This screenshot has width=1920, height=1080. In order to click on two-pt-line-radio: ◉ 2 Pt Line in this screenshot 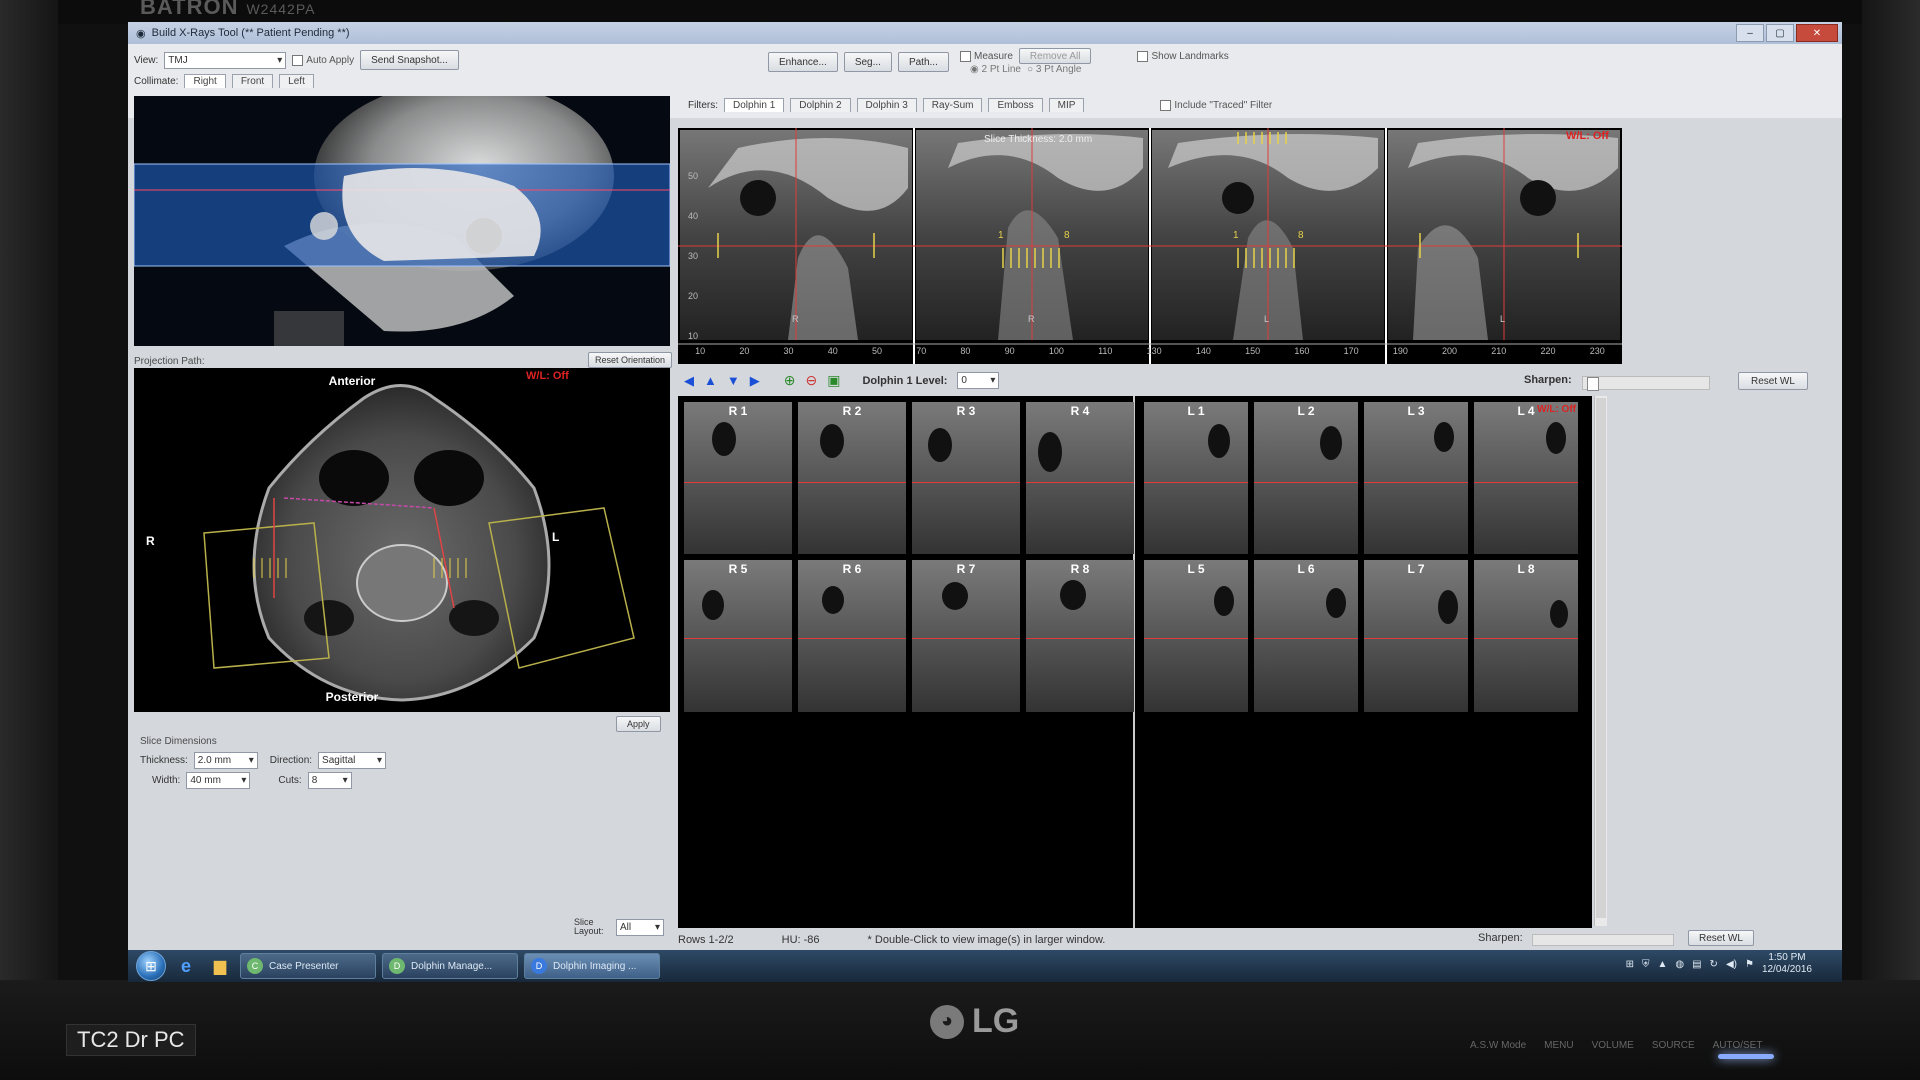, I will do `click(995, 69)`.